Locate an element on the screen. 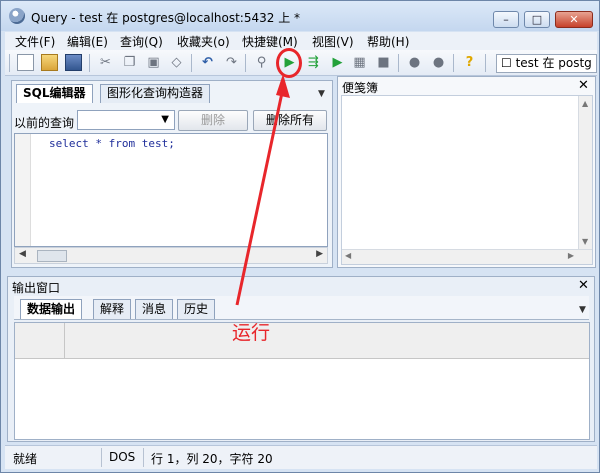  run-highlight-circle is located at coordinates (289, 63).